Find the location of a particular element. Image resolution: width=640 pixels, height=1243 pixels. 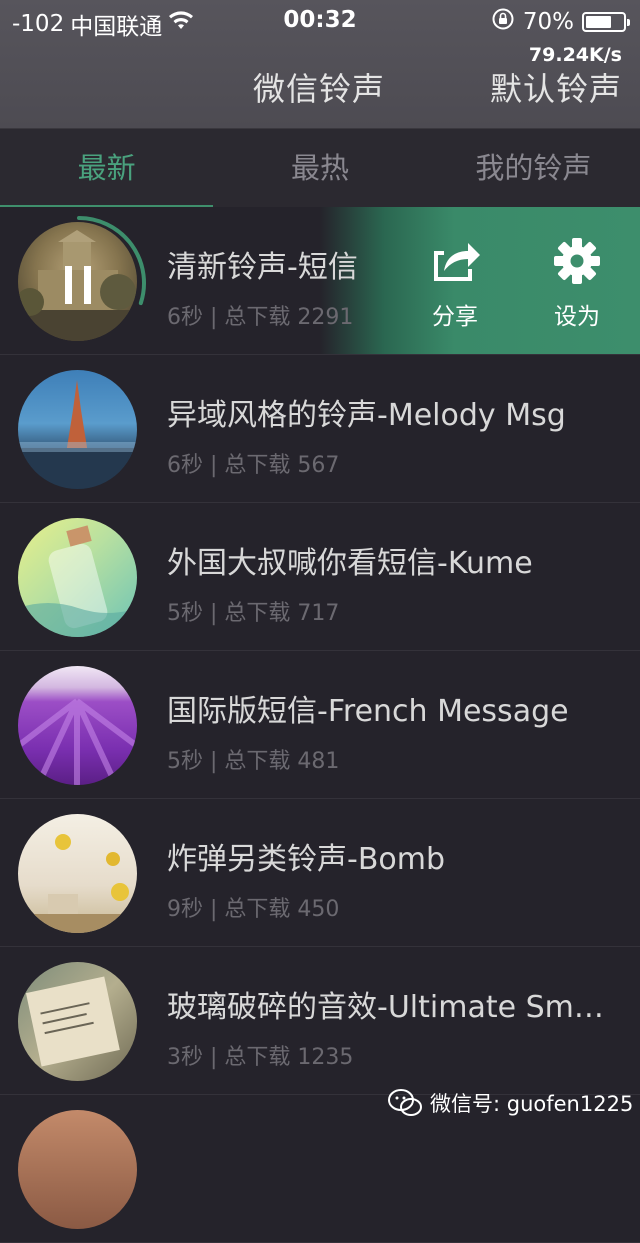

letter-image is located at coordinates (72, 1021).